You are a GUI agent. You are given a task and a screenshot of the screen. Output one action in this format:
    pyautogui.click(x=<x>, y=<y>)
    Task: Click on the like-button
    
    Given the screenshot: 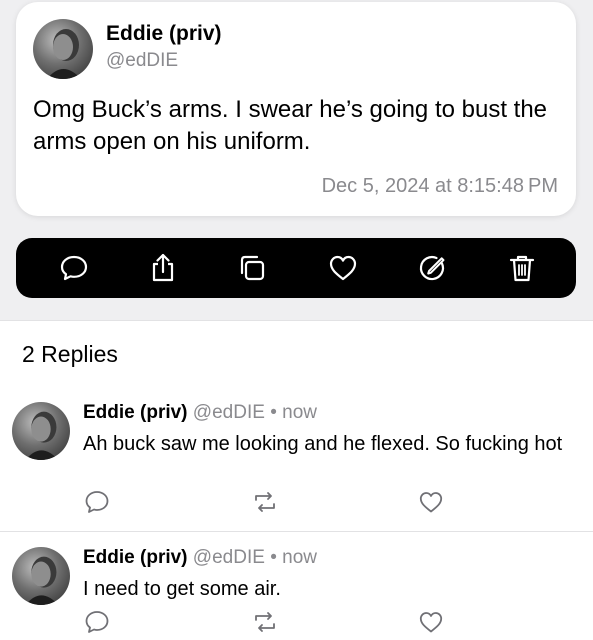 What is the action you would take?
    pyautogui.click(x=343, y=268)
    